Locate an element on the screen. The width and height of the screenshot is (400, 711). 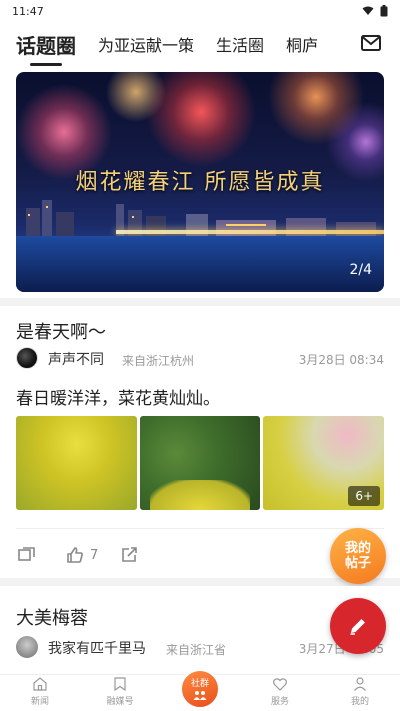
banner-page-counter: 2/4 is located at coordinates (360, 270).